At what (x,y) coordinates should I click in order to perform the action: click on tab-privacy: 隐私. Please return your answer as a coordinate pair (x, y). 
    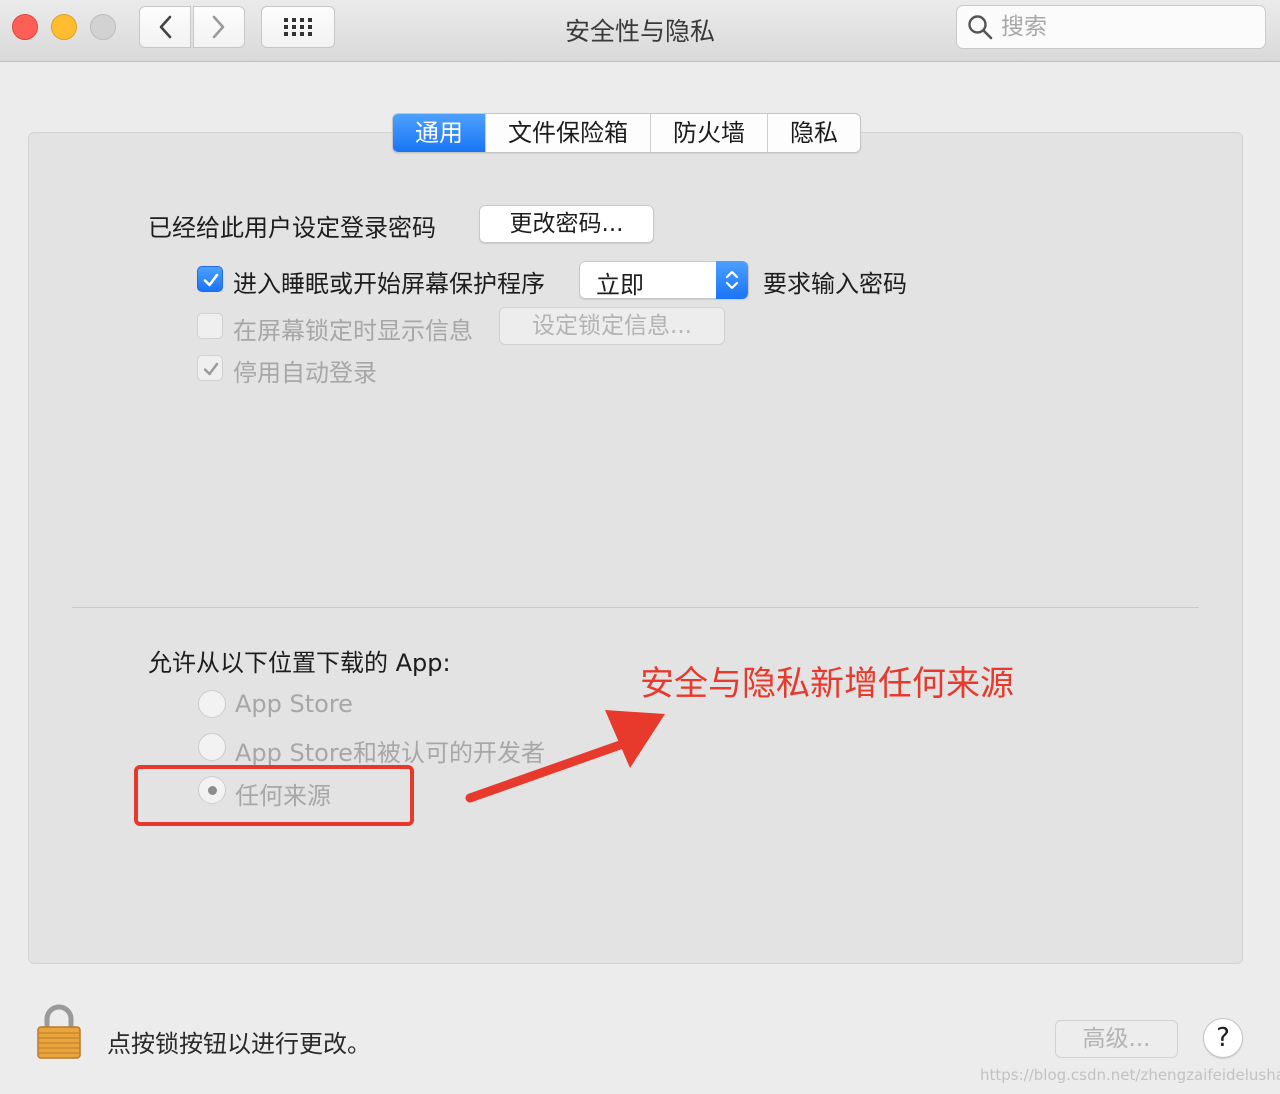
    Looking at the image, I should click on (814, 133).